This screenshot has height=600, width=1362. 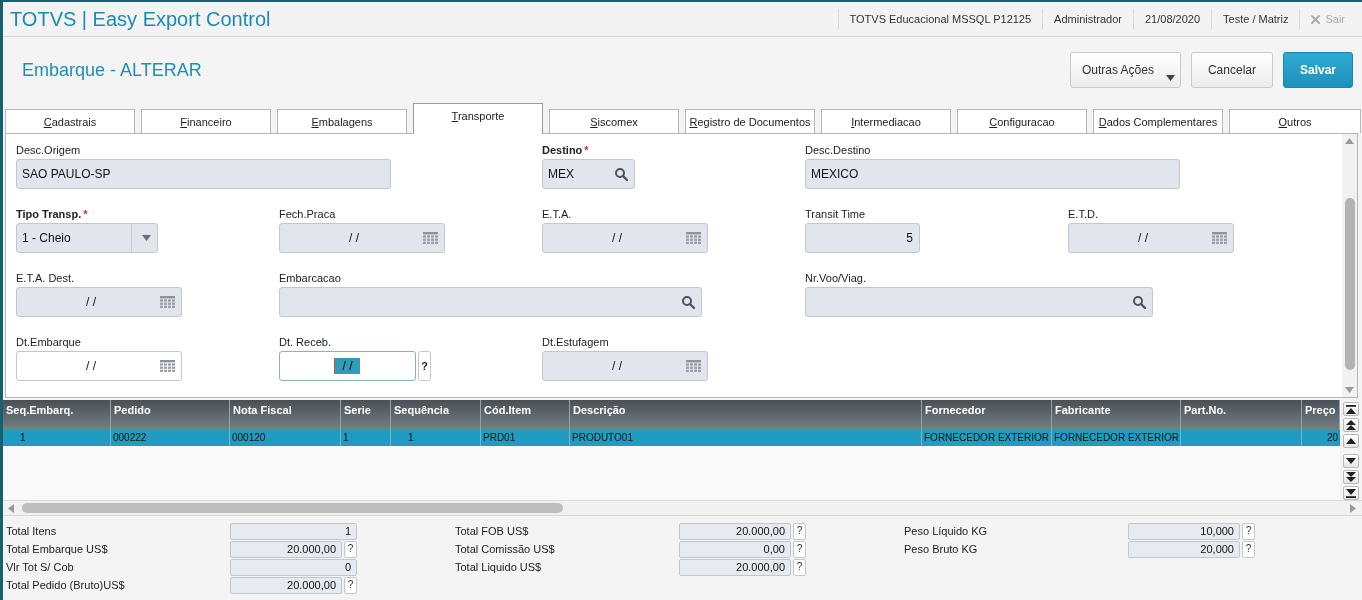 I want to click on horizontal-scrollbar, so click(x=682, y=508).